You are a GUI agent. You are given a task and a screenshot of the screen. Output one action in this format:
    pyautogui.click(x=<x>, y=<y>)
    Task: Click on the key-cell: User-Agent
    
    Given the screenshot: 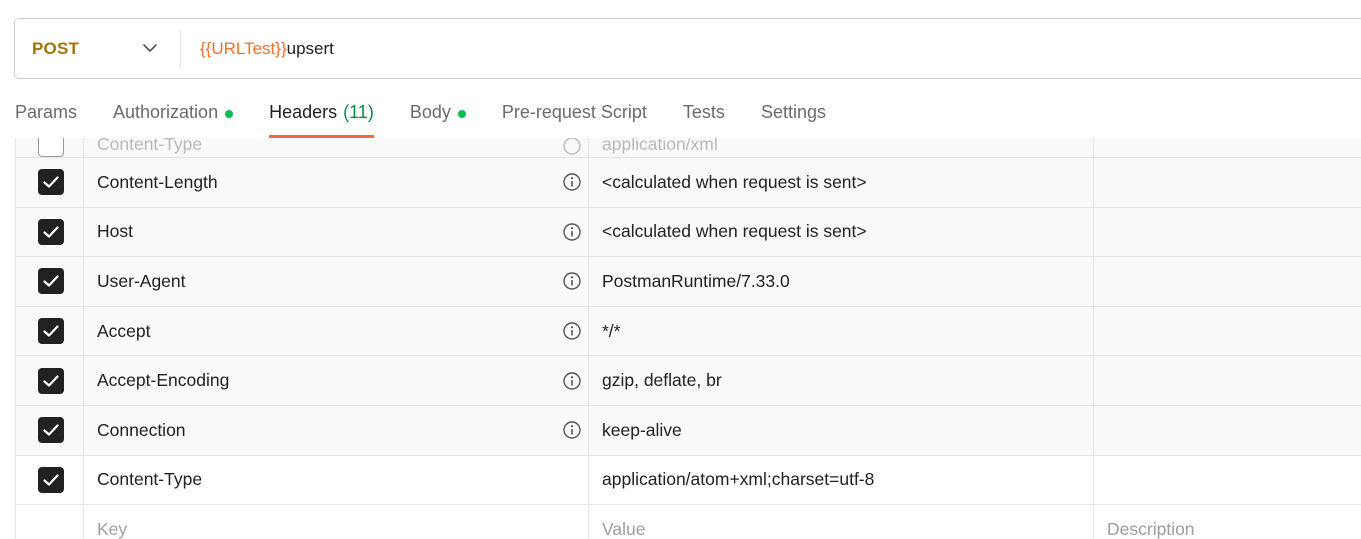 What is the action you would take?
    pyautogui.click(x=336, y=281)
    